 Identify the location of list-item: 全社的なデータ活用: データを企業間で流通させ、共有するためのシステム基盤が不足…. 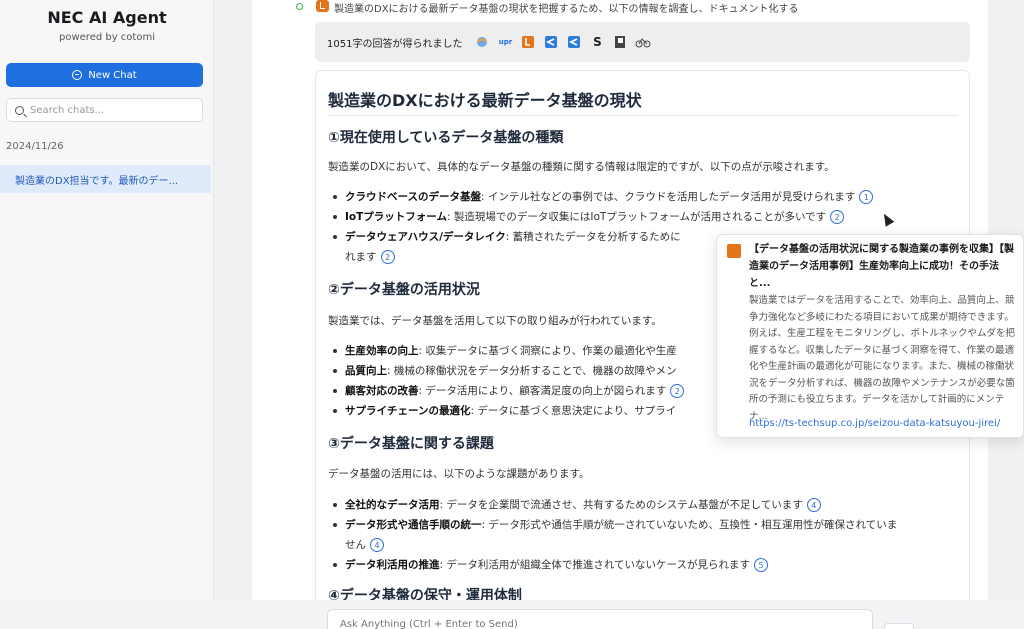
(577, 504).